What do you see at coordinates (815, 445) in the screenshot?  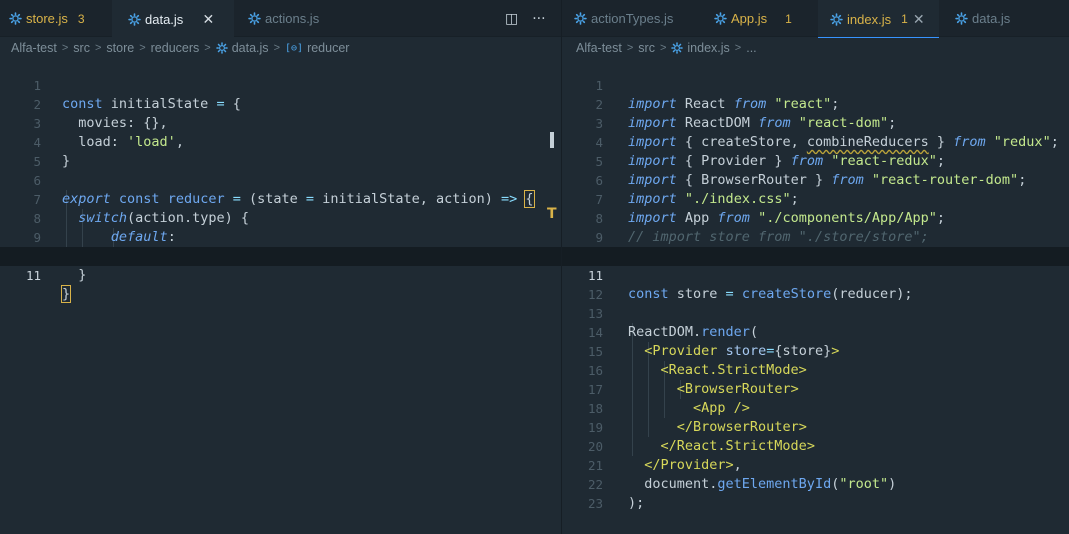 I see `code-line: 20 </Provider>,` at bounding box center [815, 445].